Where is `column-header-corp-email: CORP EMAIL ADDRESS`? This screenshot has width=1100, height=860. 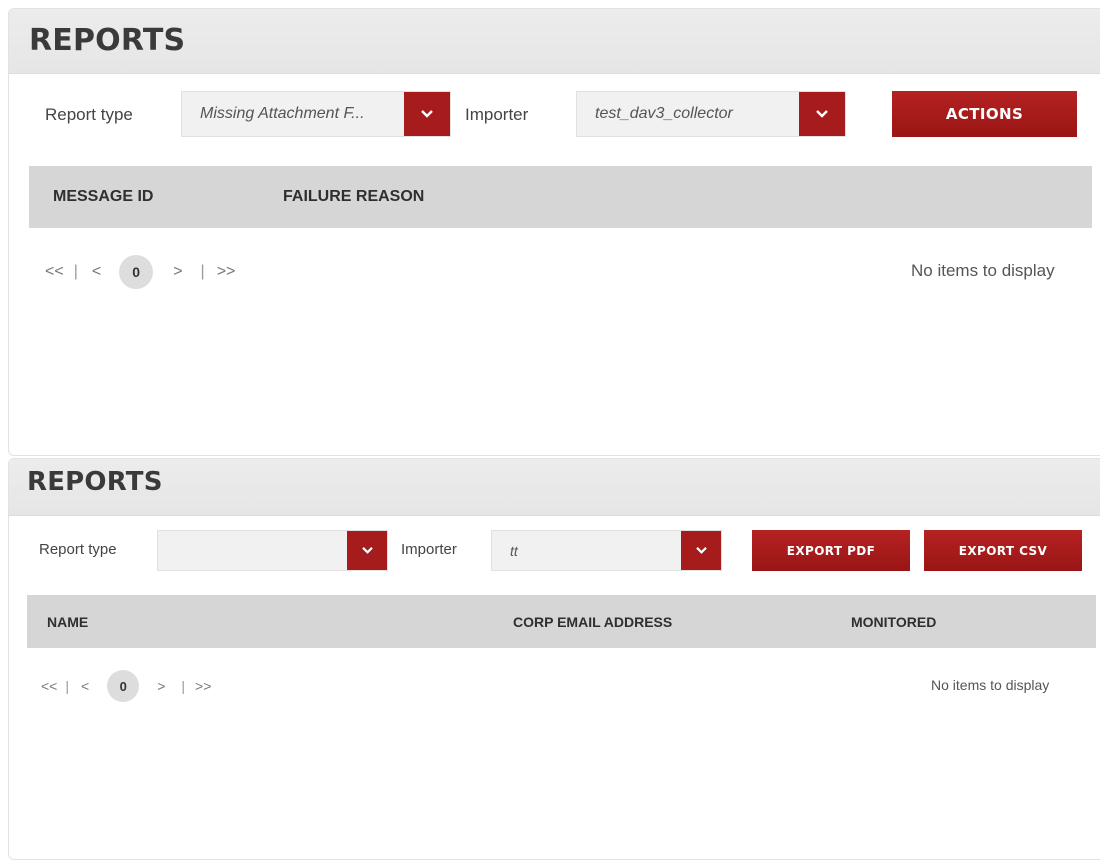
column-header-corp-email: CORP EMAIL ADDRESS is located at coordinates (592, 622).